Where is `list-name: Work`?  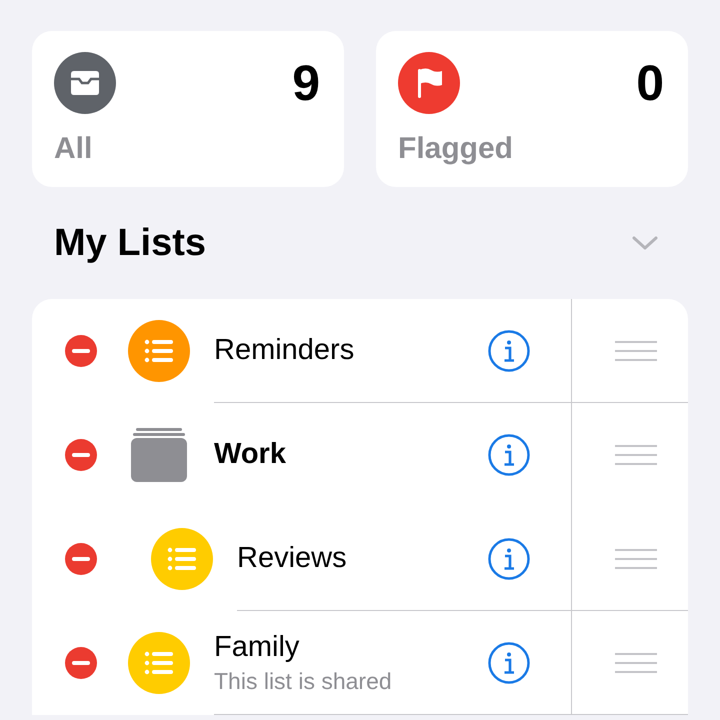
list-name: Work is located at coordinates (250, 454).